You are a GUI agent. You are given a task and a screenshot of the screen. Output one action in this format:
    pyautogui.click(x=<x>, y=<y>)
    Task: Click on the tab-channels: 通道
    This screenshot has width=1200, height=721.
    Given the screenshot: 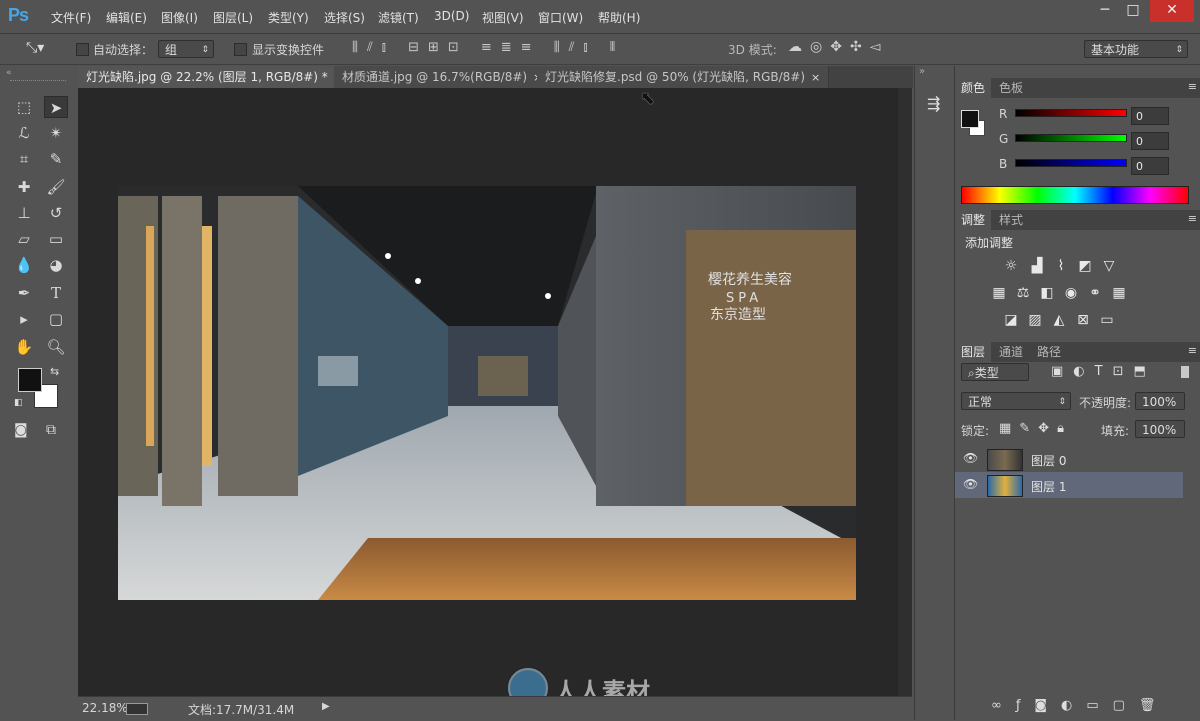 What is the action you would take?
    pyautogui.click(x=1011, y=352)
    